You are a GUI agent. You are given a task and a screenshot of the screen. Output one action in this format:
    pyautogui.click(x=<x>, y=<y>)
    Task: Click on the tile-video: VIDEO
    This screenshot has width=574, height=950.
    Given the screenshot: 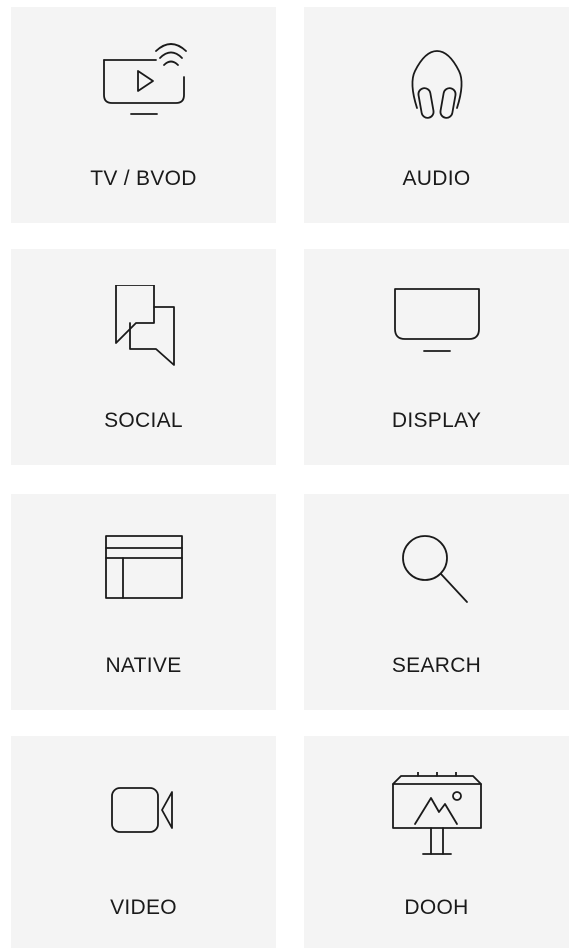 What is the action you would take?
    pyautogui.click(x=143, y=842)
    